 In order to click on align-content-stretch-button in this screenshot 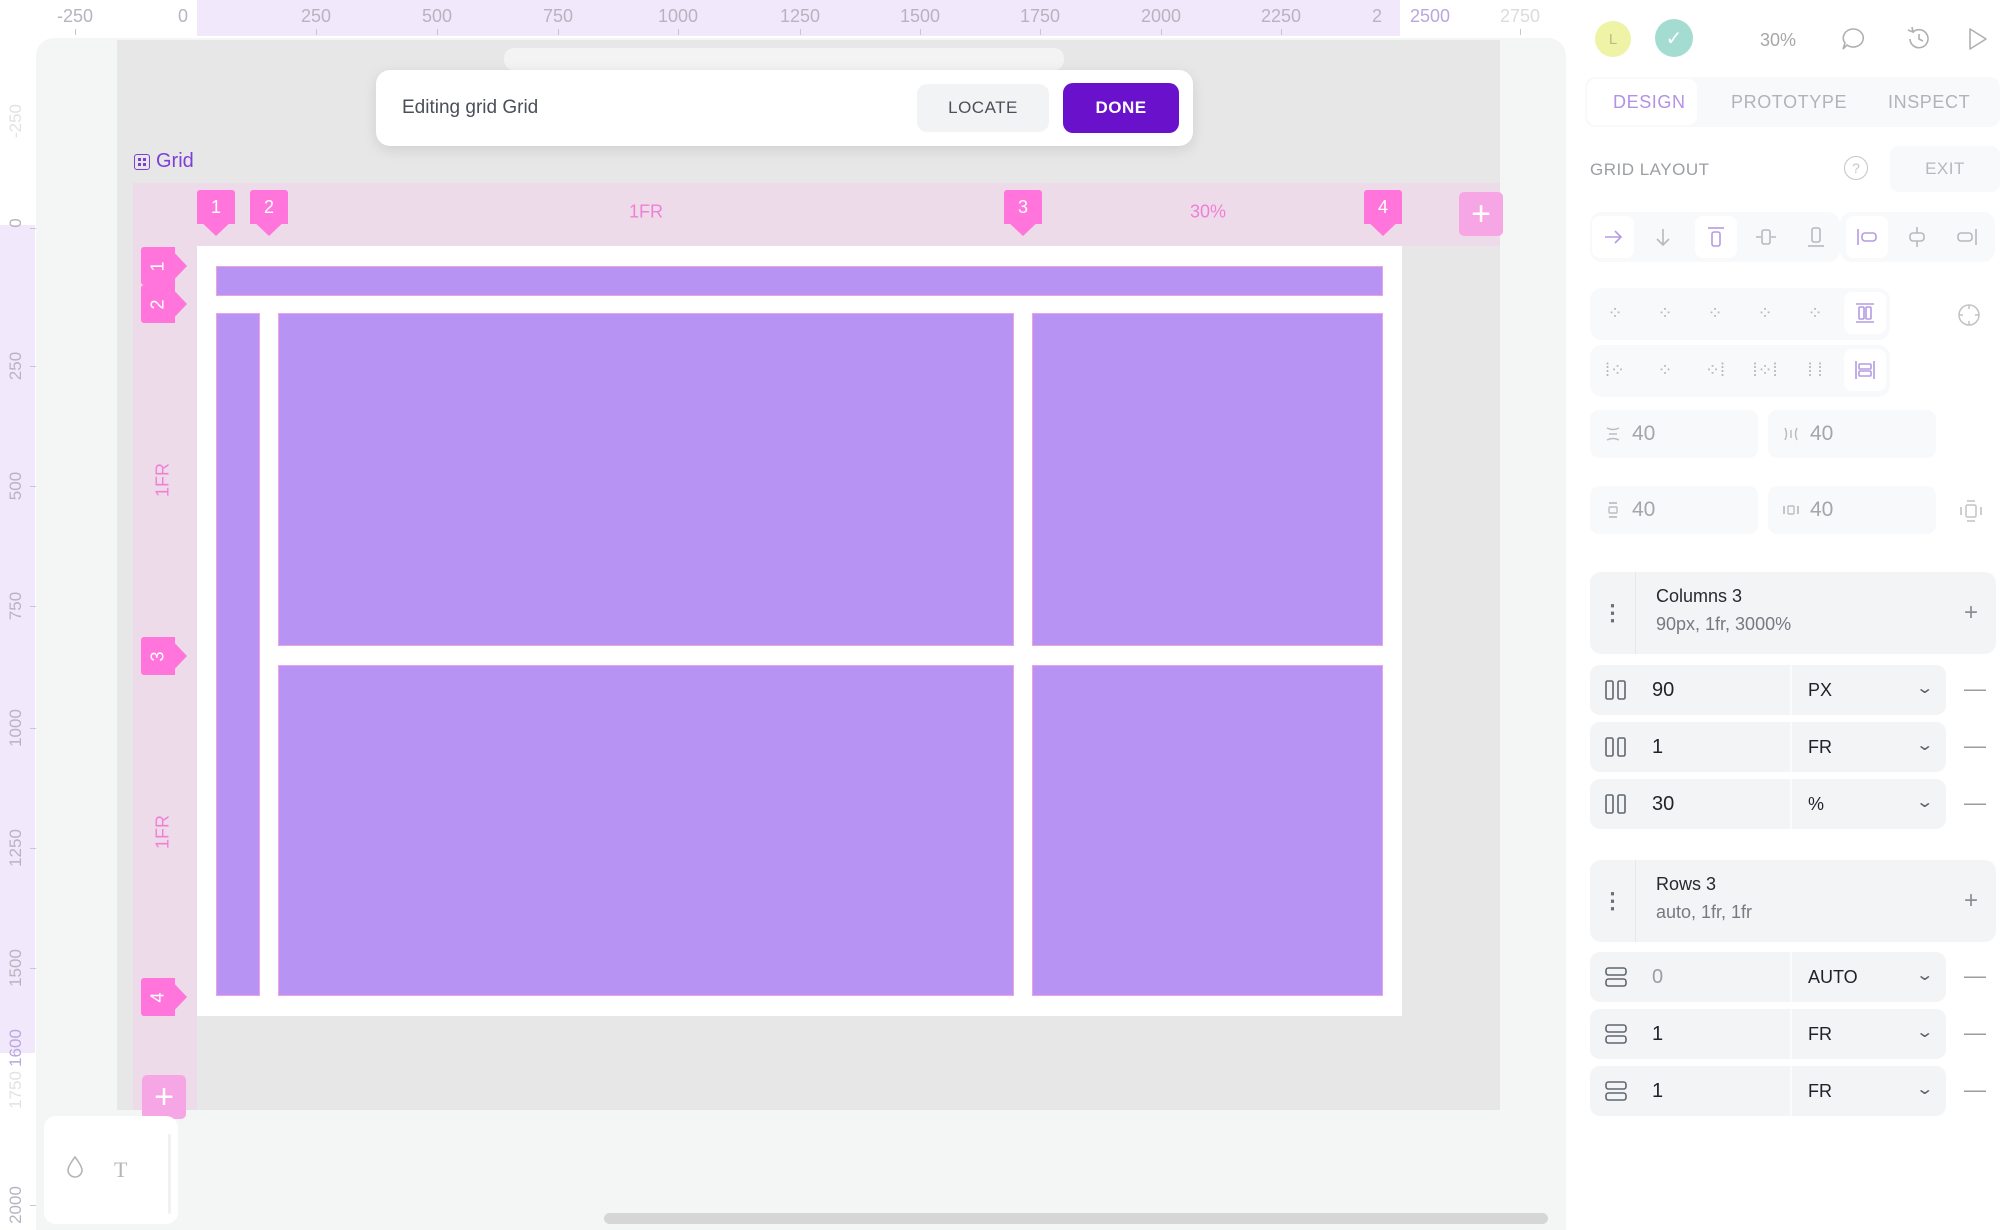, I will do `click(1865, 313)`.